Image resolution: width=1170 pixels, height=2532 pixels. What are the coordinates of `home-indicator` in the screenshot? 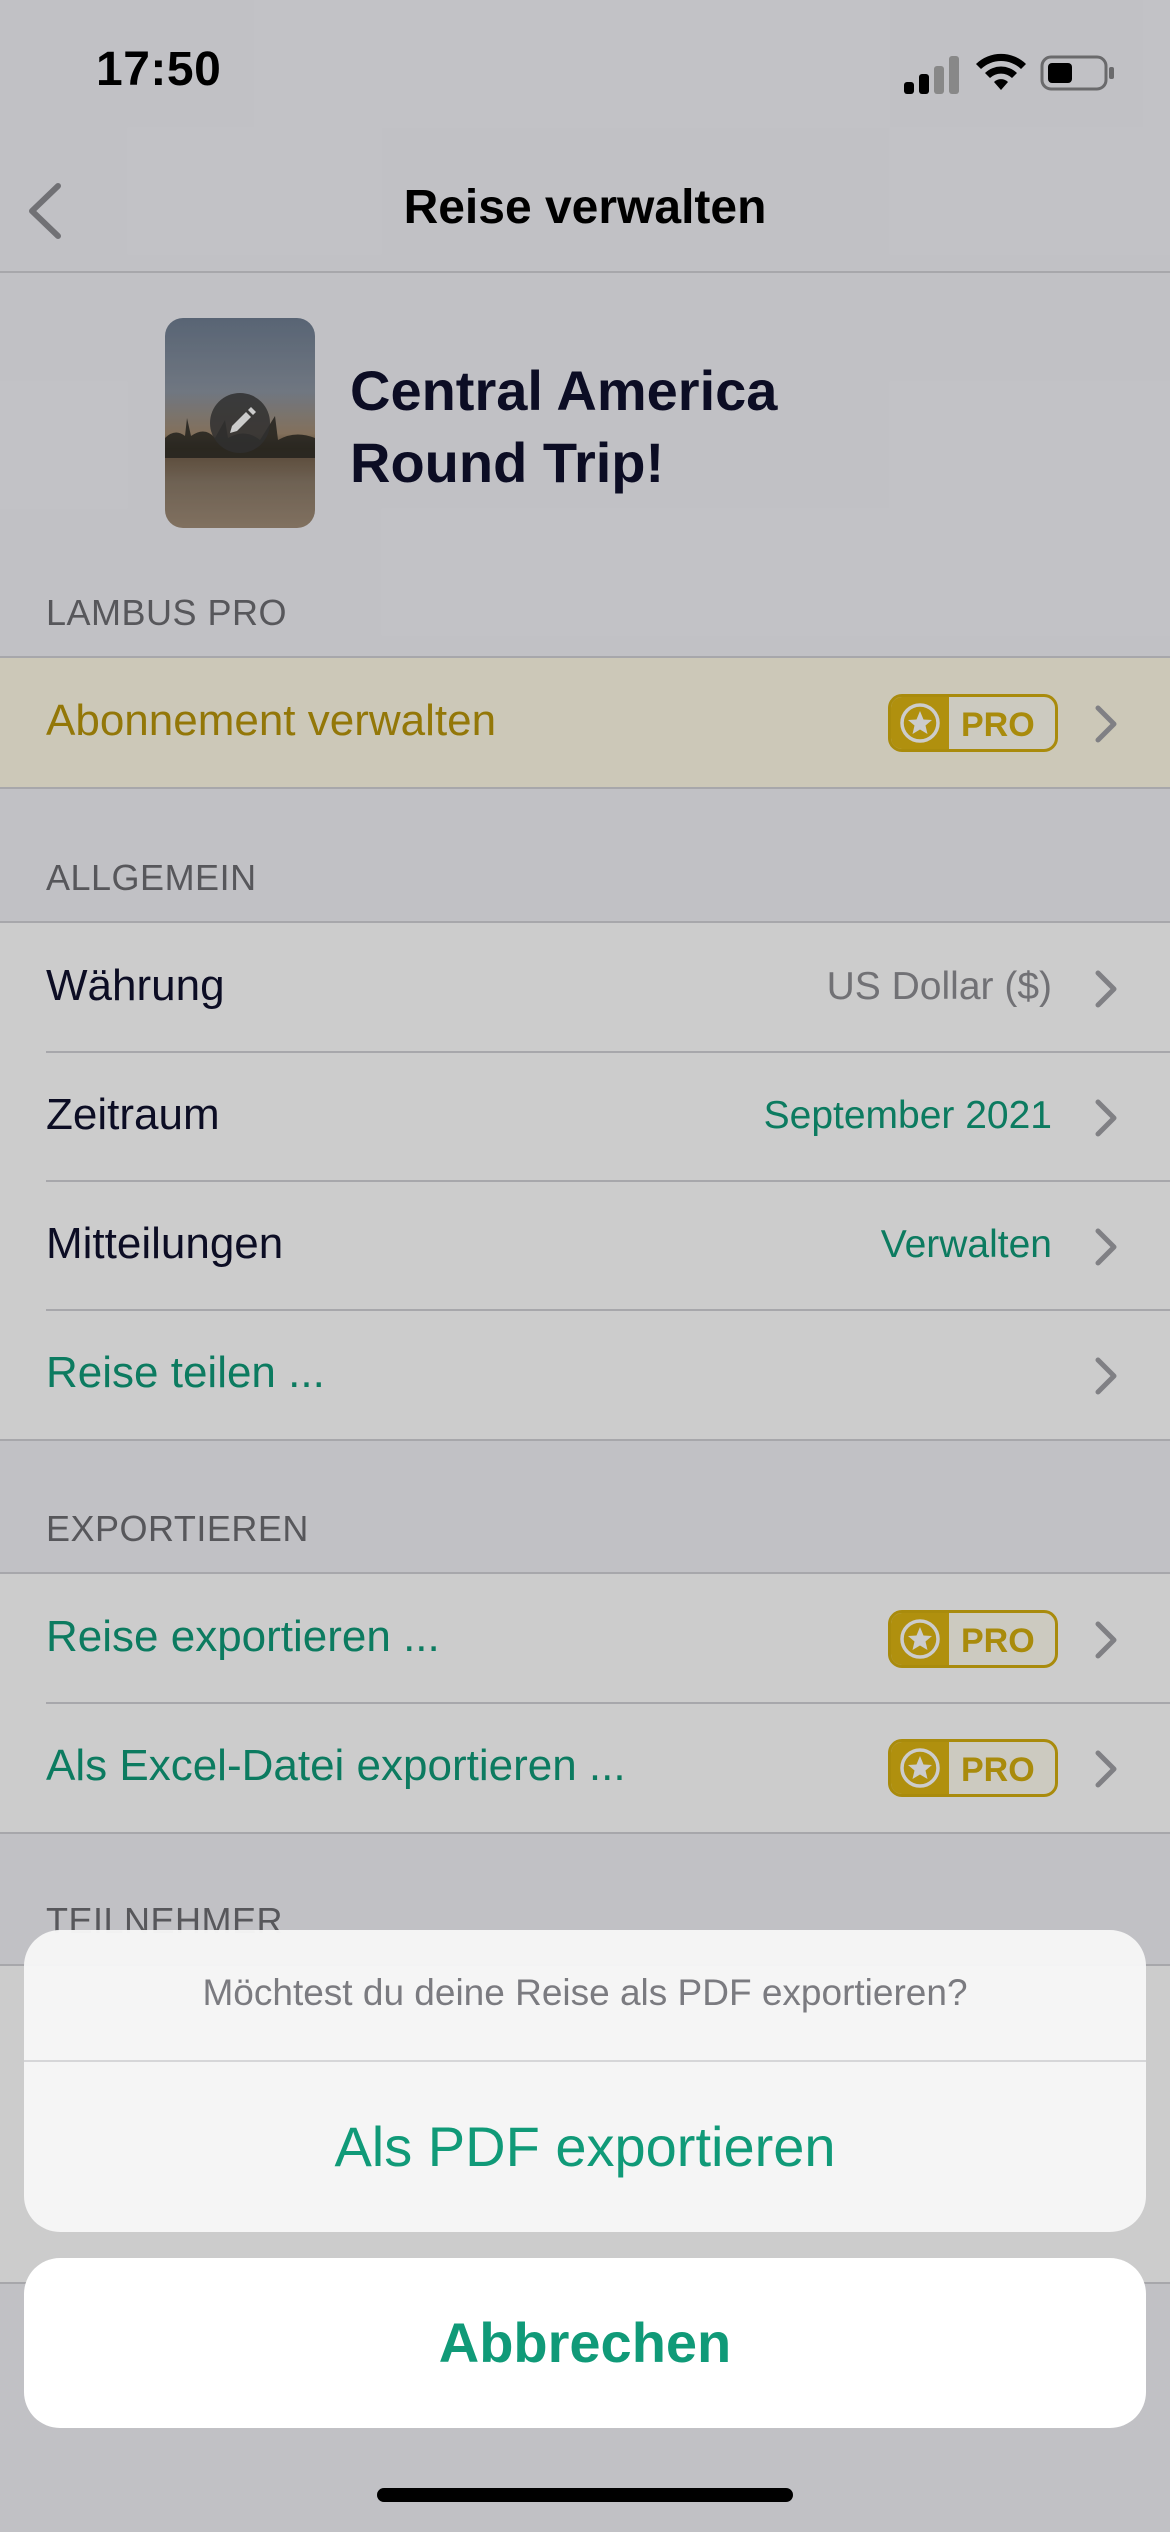 It's located at (585, 2495).